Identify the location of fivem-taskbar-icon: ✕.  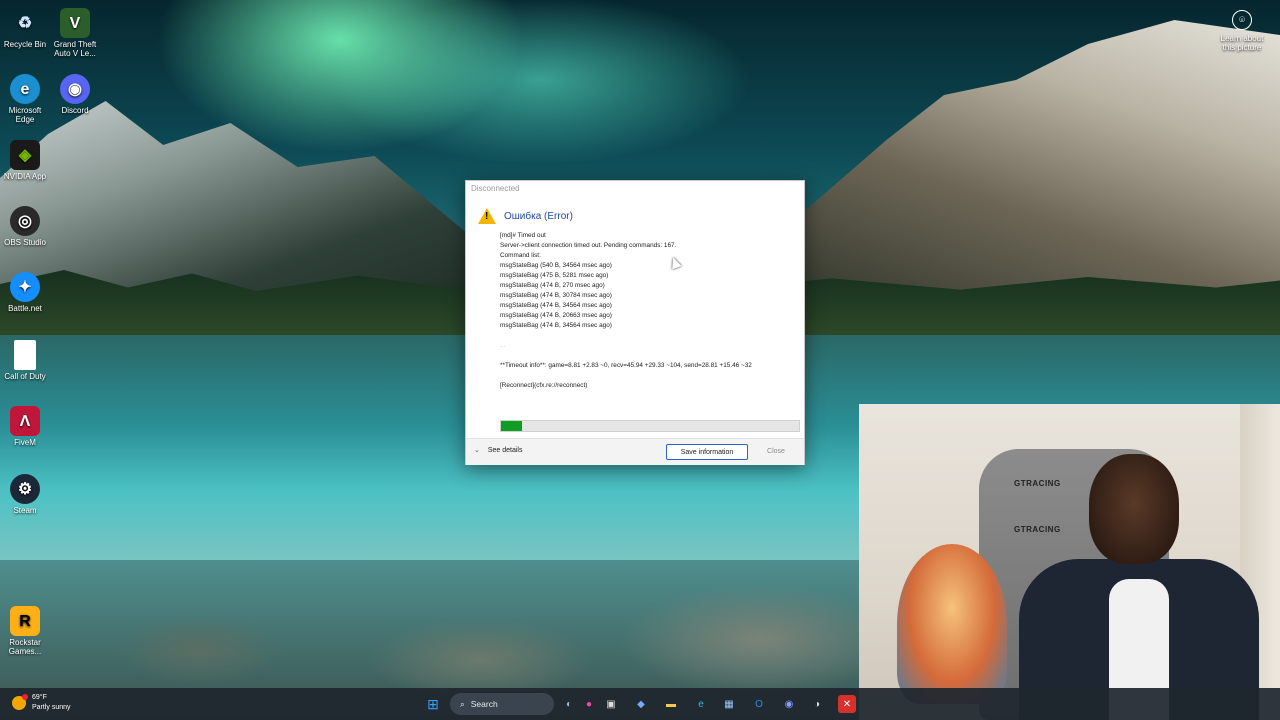
(847, 704).